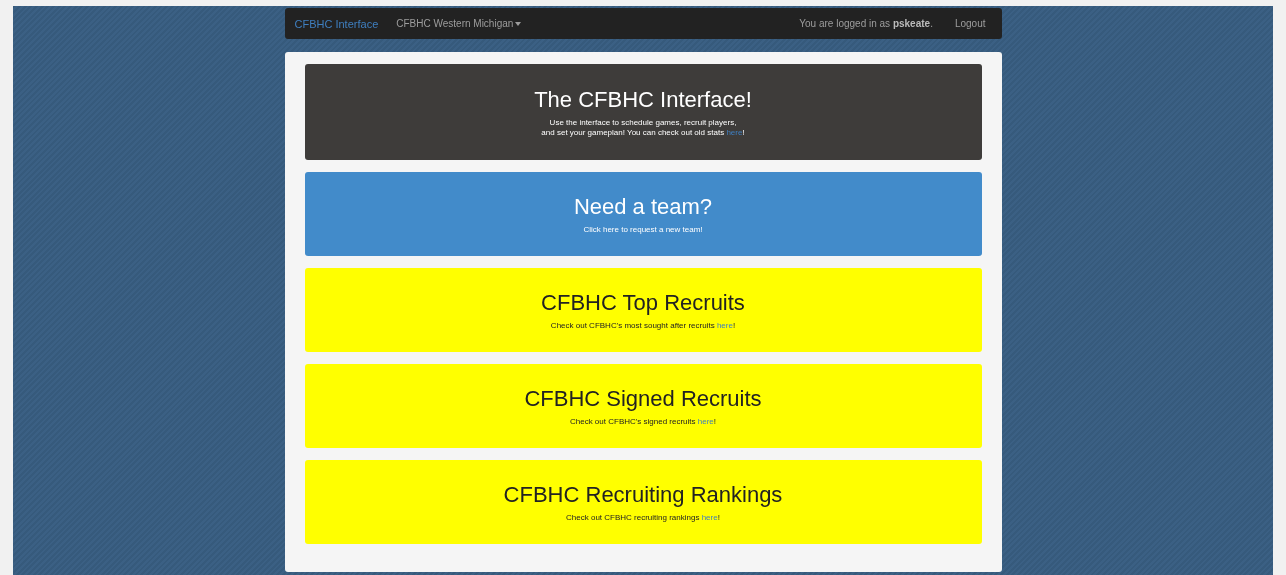 This screenshot has width=1286, height=575. What do you see at coordinates (970, 23) in the screenshot?
I see `logout-link: Logout` at bounding box center [970, 23].